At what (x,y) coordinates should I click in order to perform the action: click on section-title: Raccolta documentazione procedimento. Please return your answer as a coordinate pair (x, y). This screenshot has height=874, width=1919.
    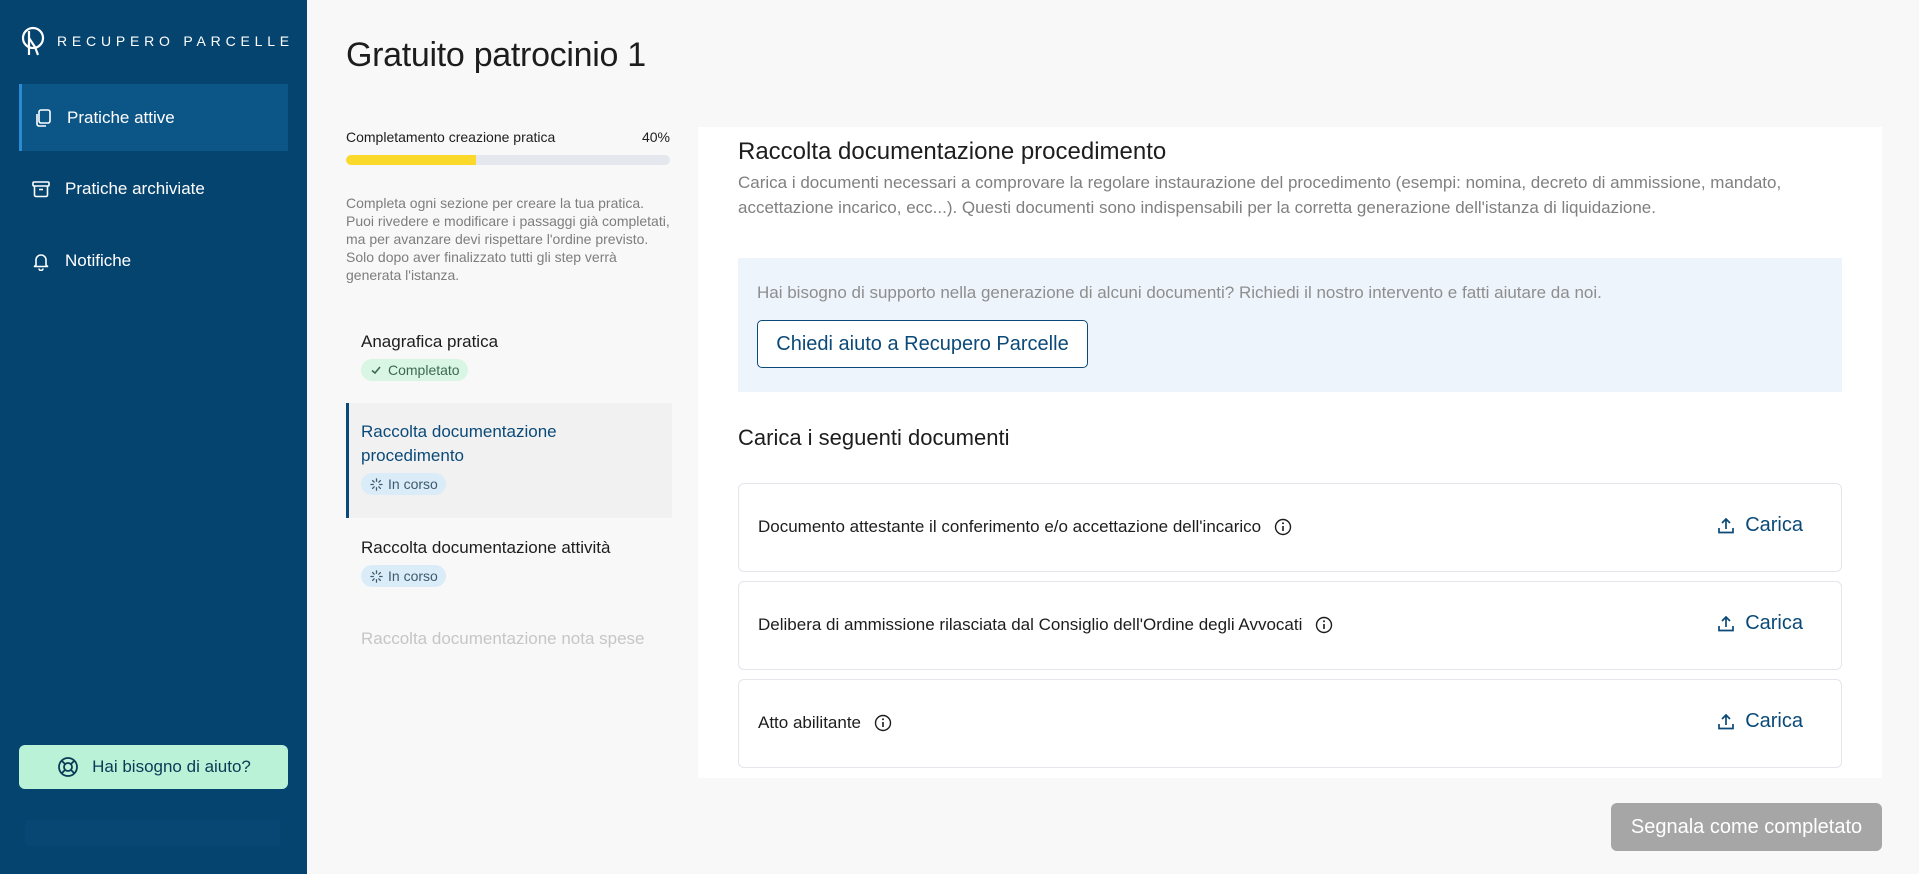
    Looking at the image, I should click on (952, 151).